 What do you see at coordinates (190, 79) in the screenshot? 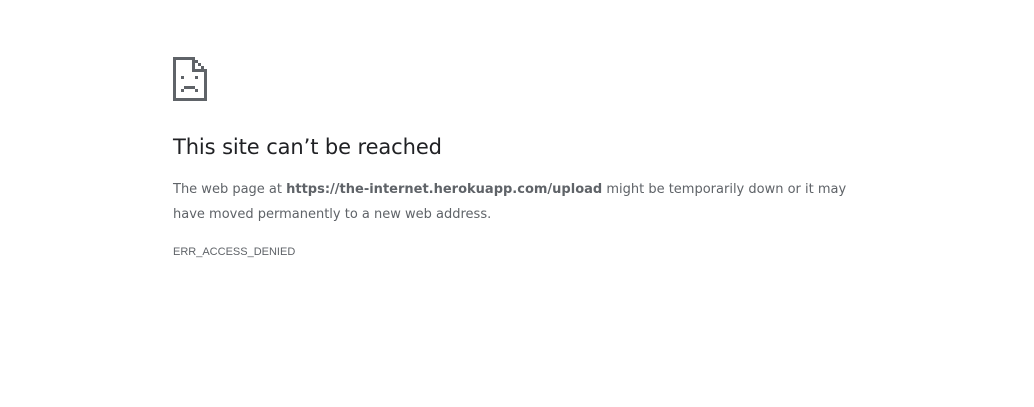
I see `sad-page-icon` at bounding box center [190, 79].